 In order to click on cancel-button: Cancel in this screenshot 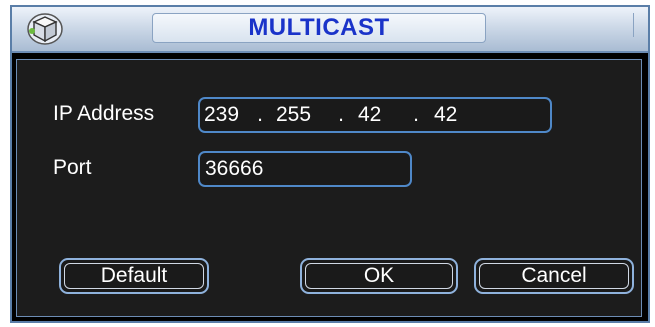, I will do `click(554, 276)`.